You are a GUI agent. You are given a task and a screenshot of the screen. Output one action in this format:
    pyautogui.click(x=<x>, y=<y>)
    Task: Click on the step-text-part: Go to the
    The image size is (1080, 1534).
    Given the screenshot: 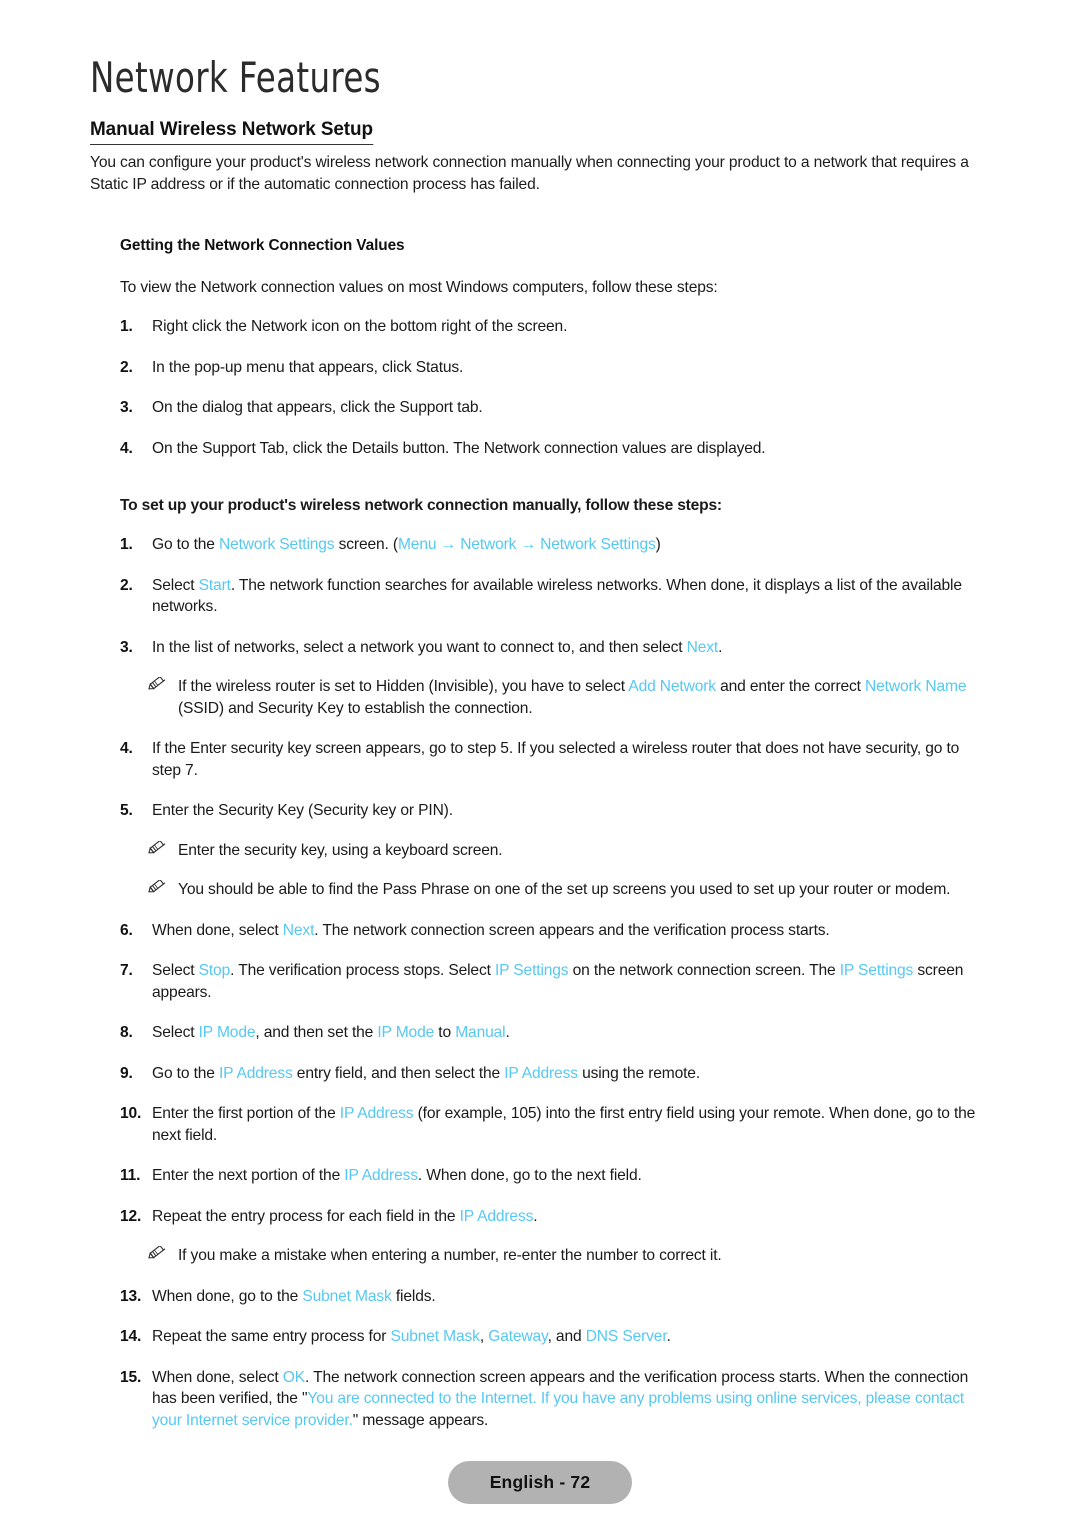 What is the action you would take?
    pyautogui.click(x=185, y=1073)
    